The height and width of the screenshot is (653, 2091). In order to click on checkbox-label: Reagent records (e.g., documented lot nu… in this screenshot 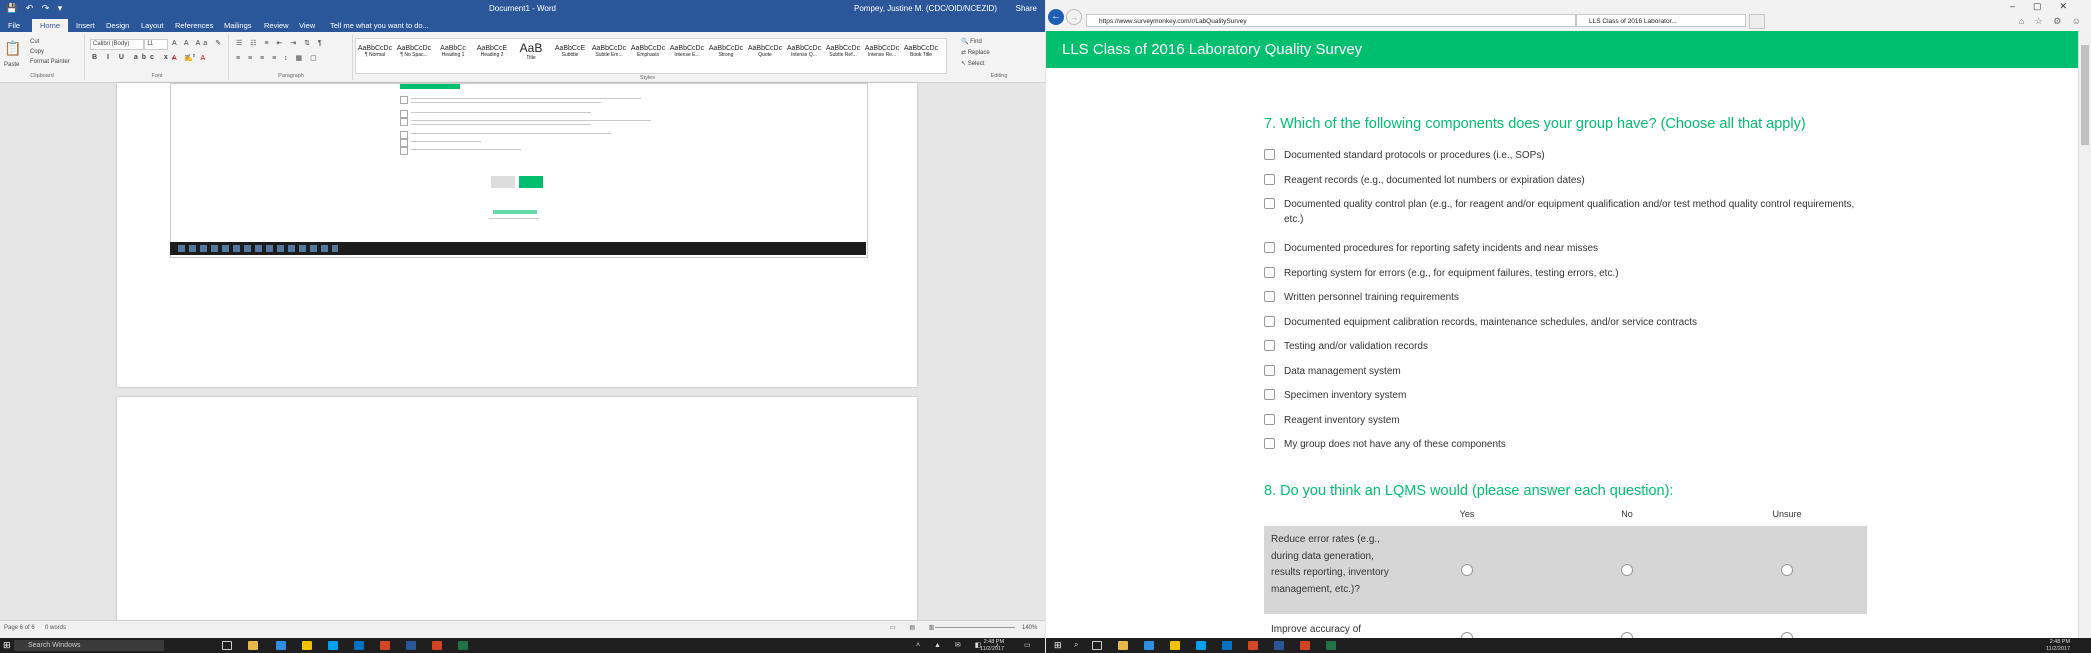, I will do `click(1574, 180)`.